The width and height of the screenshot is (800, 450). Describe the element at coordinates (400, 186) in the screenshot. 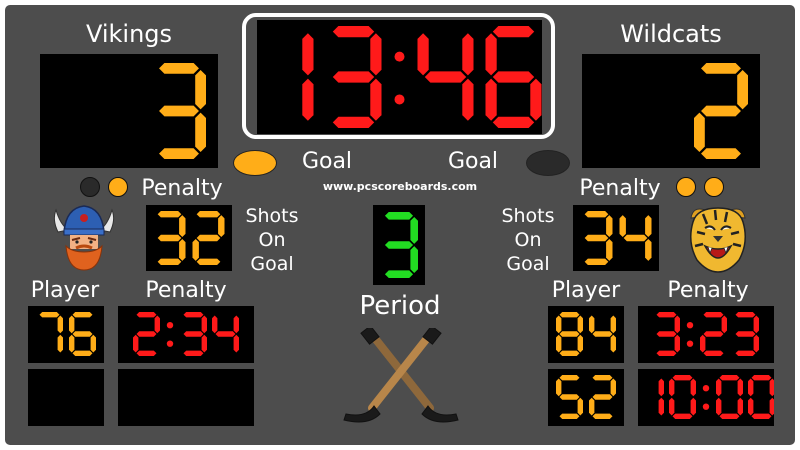

I see `website-url: www.pcscoreboards.com` at that location.